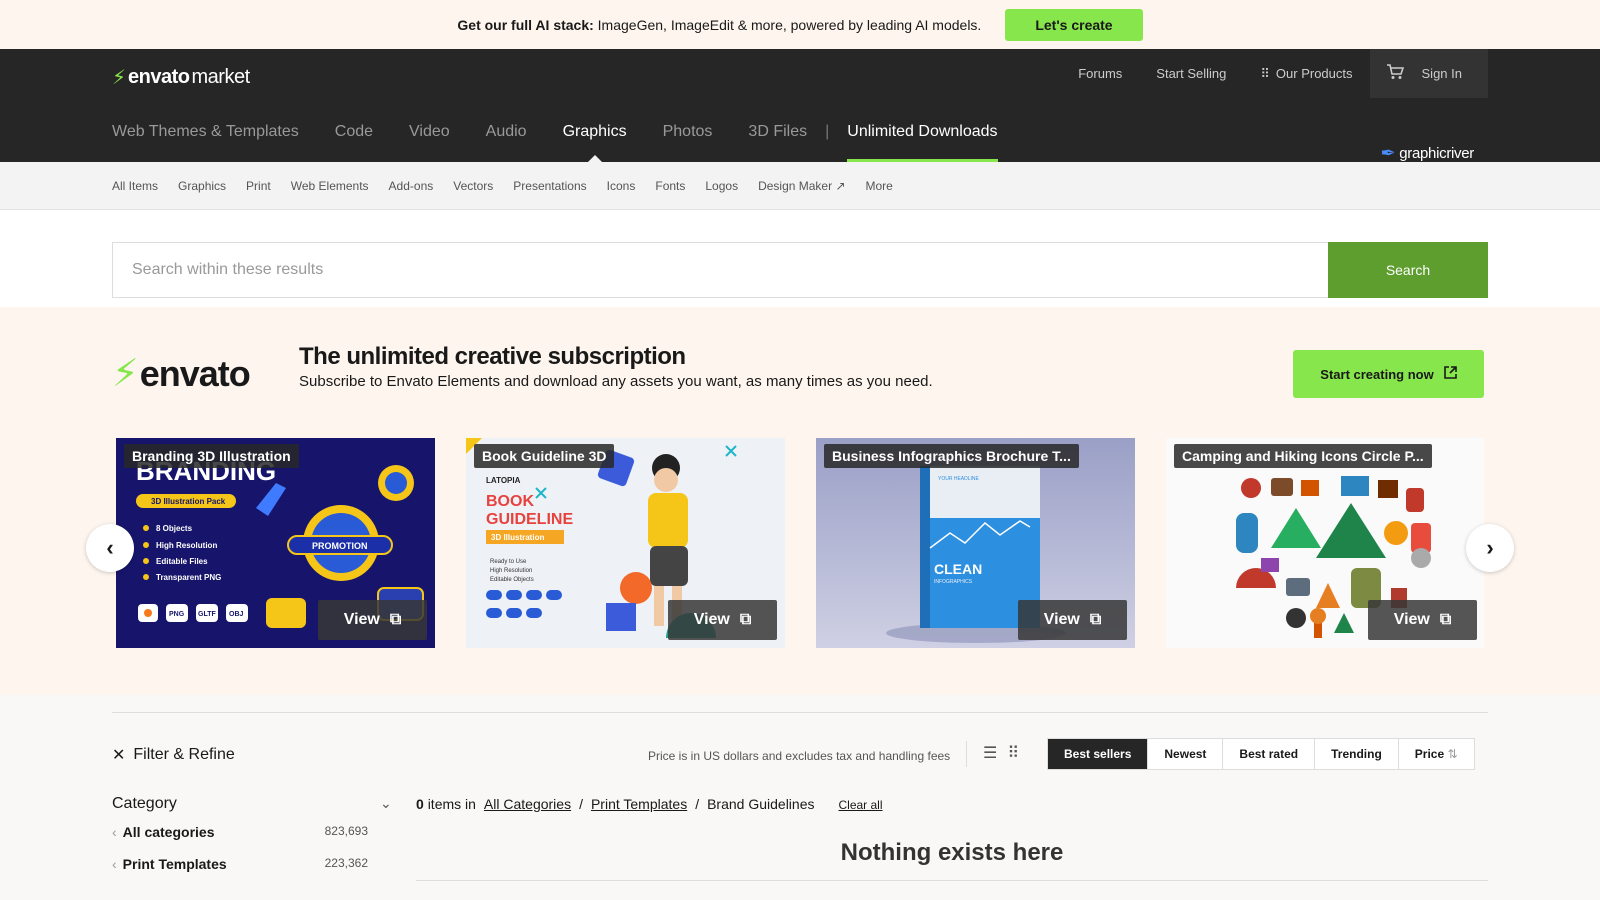 The width and height of the screenshot is (1600, 900). Describe the element at coordinates (1314, 73) in the screenshot. I see `our-products-label: Our Products` at that location.